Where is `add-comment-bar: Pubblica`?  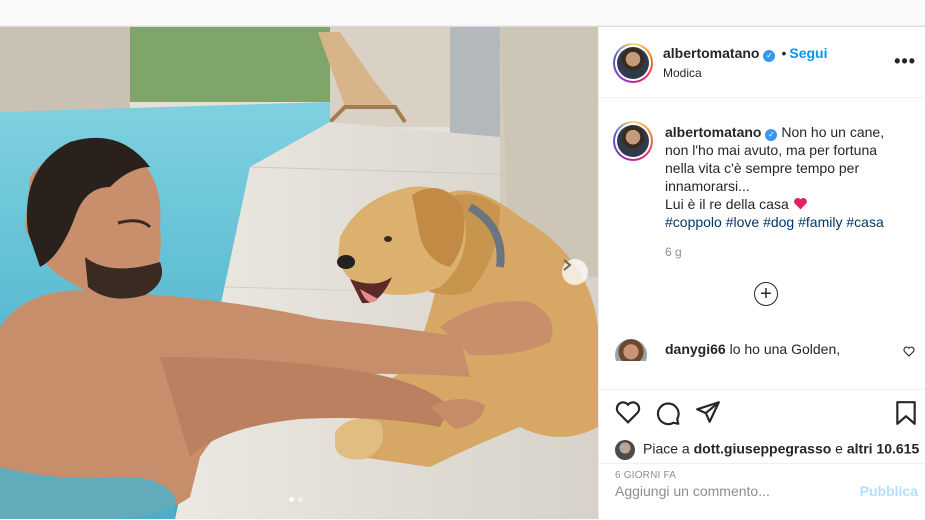
add-comment-bar: Pubblica is located at coordinates (762, 491).